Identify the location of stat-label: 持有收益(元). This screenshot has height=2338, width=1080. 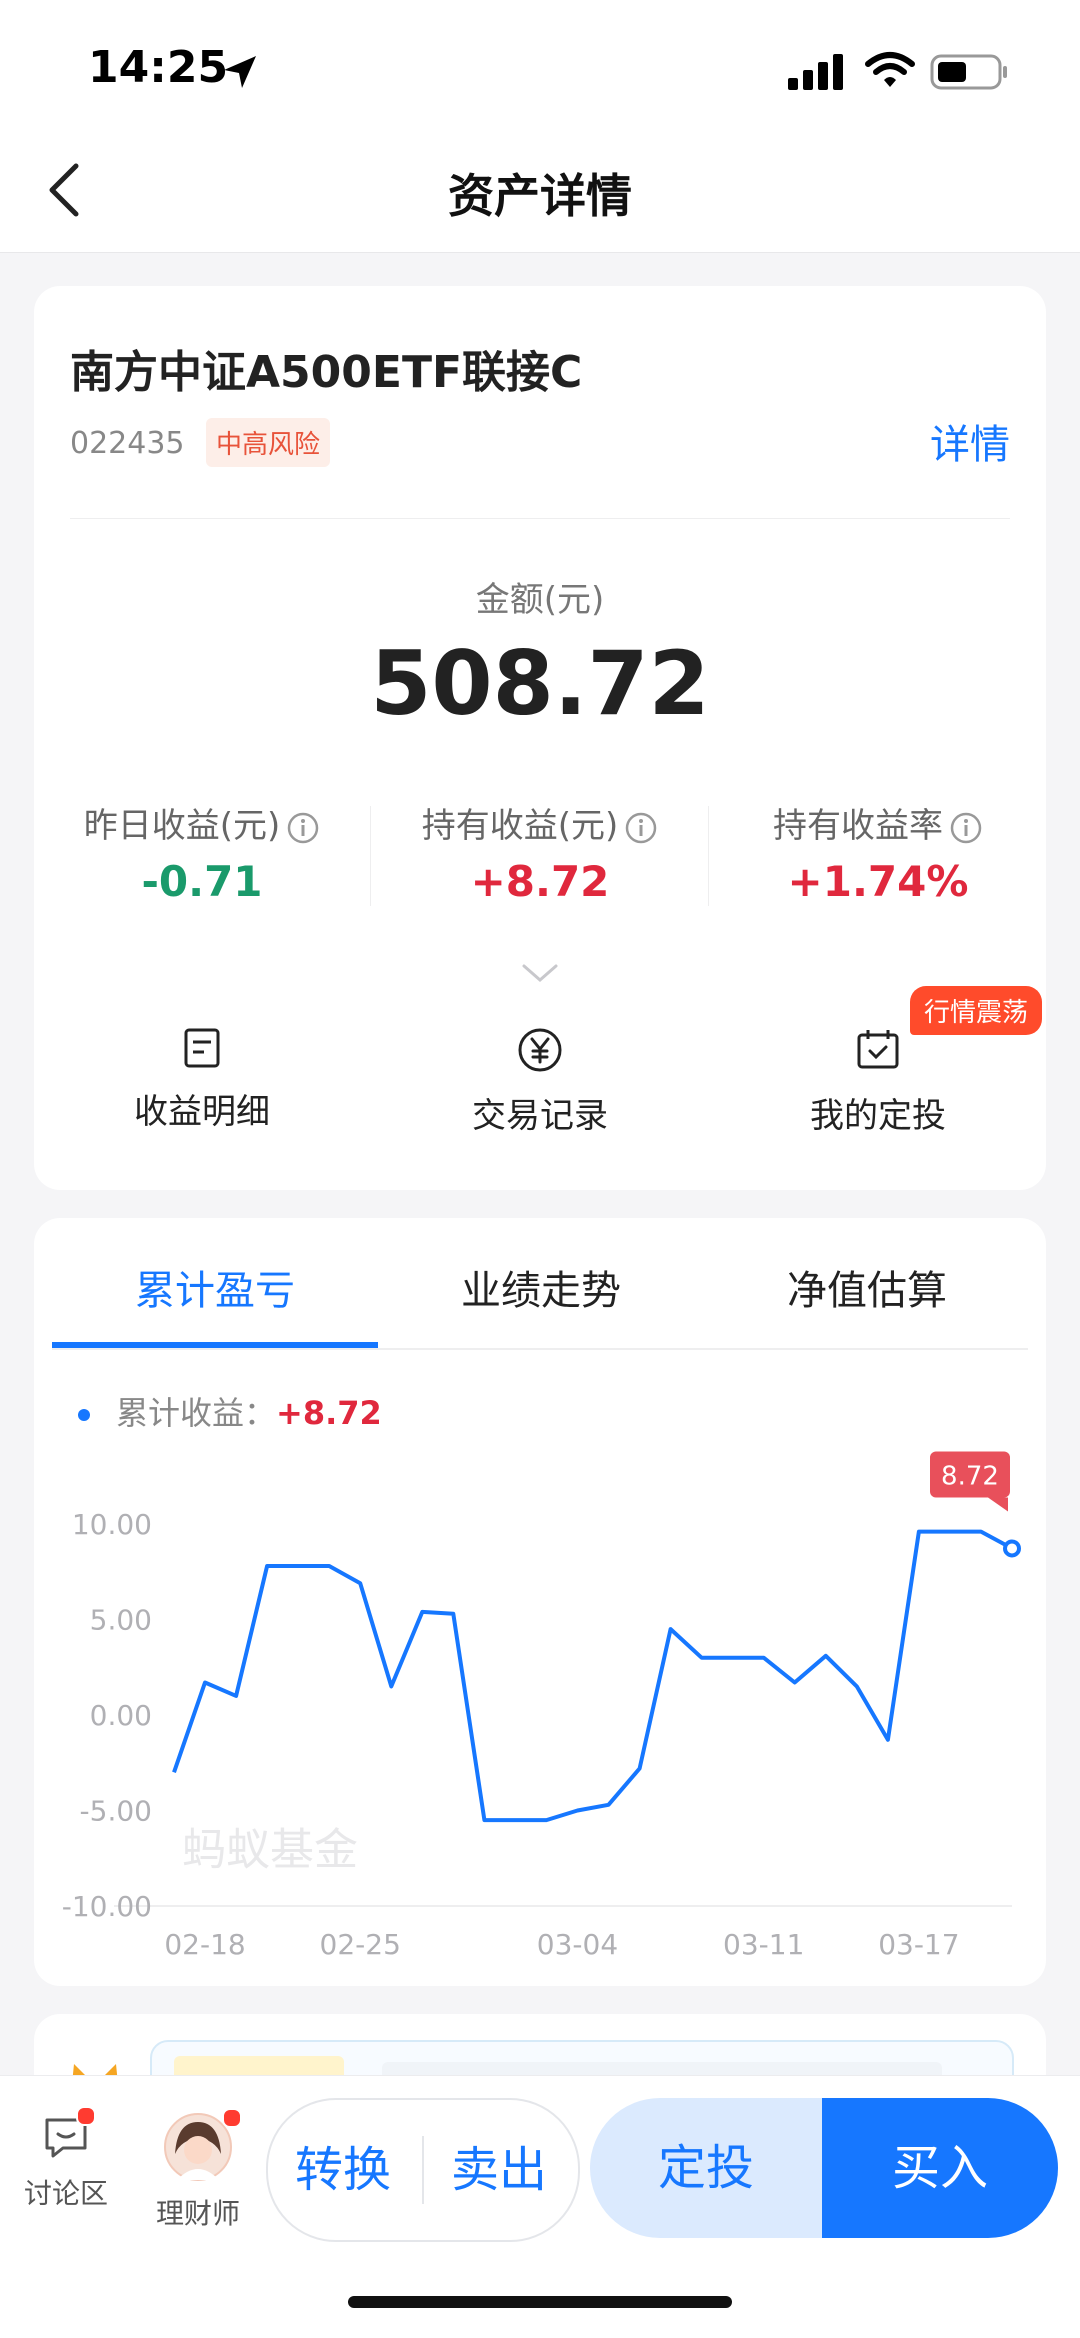
(520, 826).